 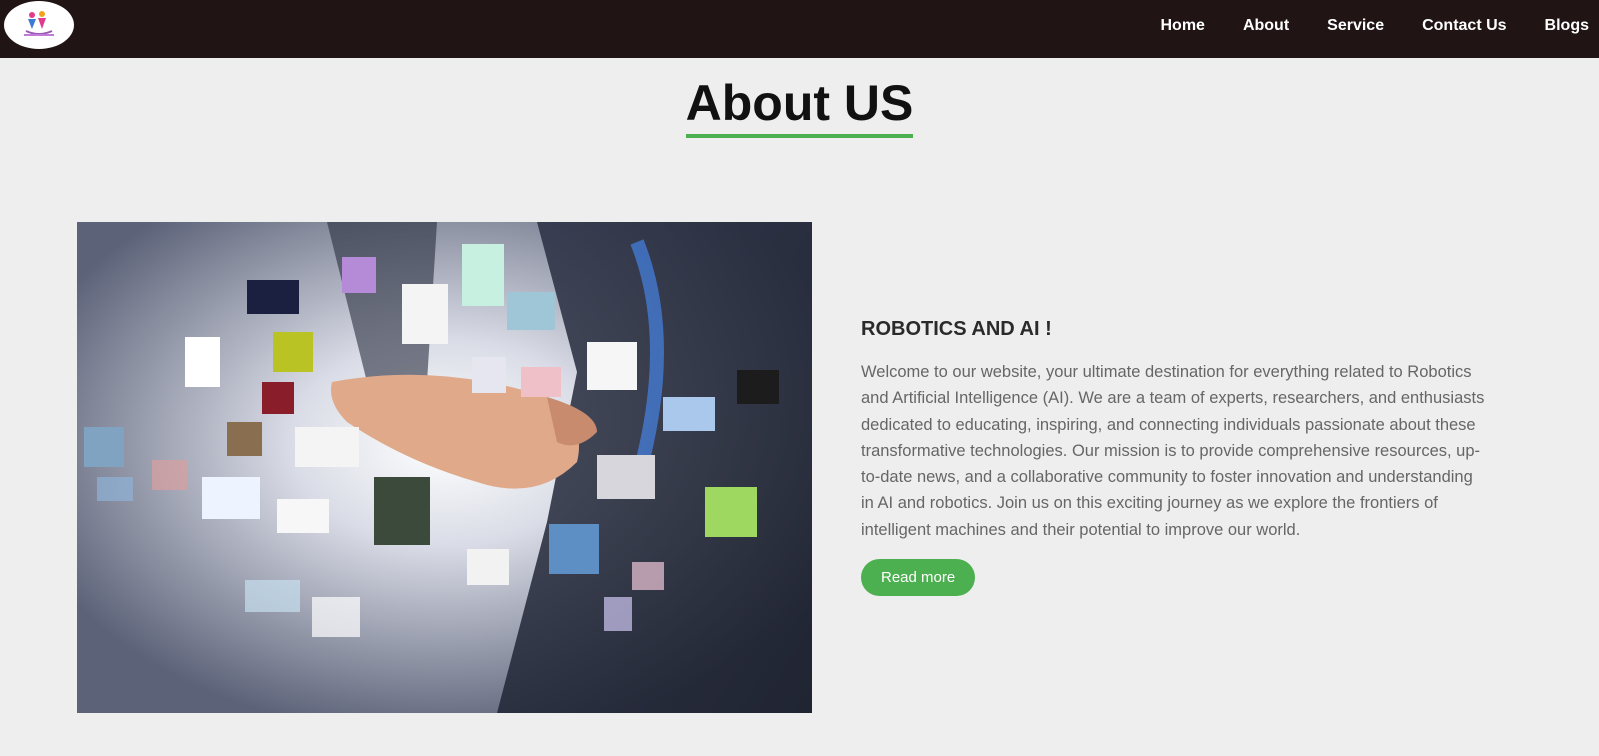 I want to click on site-logo, so click(x=39, y=25).